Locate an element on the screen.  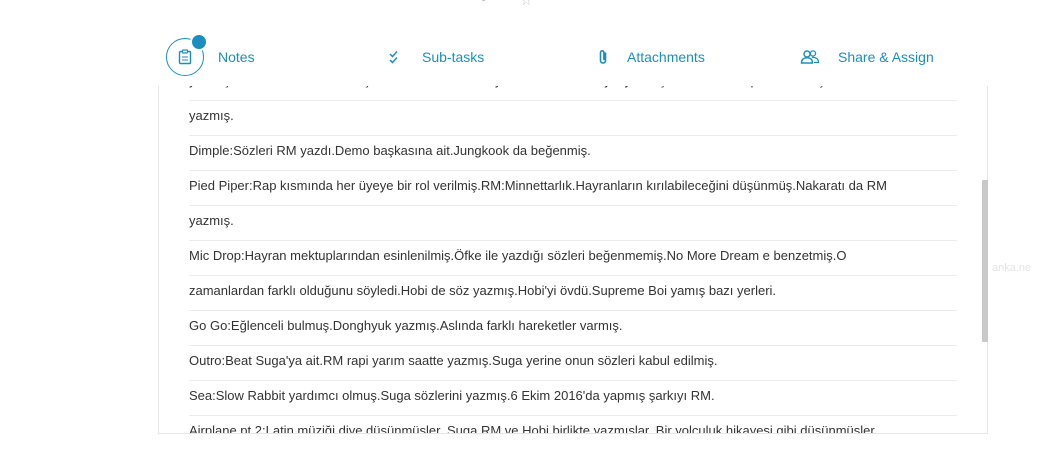
checklist-icon is located at coordinates (393, 57).